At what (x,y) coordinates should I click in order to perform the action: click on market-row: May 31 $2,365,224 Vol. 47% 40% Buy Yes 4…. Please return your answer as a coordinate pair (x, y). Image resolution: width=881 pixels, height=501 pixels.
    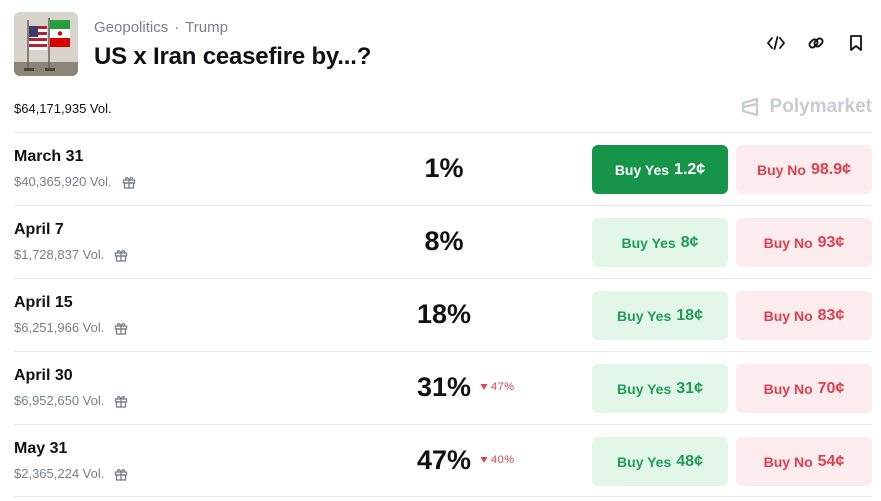
    Looking at the image, I should click on (443, 460).